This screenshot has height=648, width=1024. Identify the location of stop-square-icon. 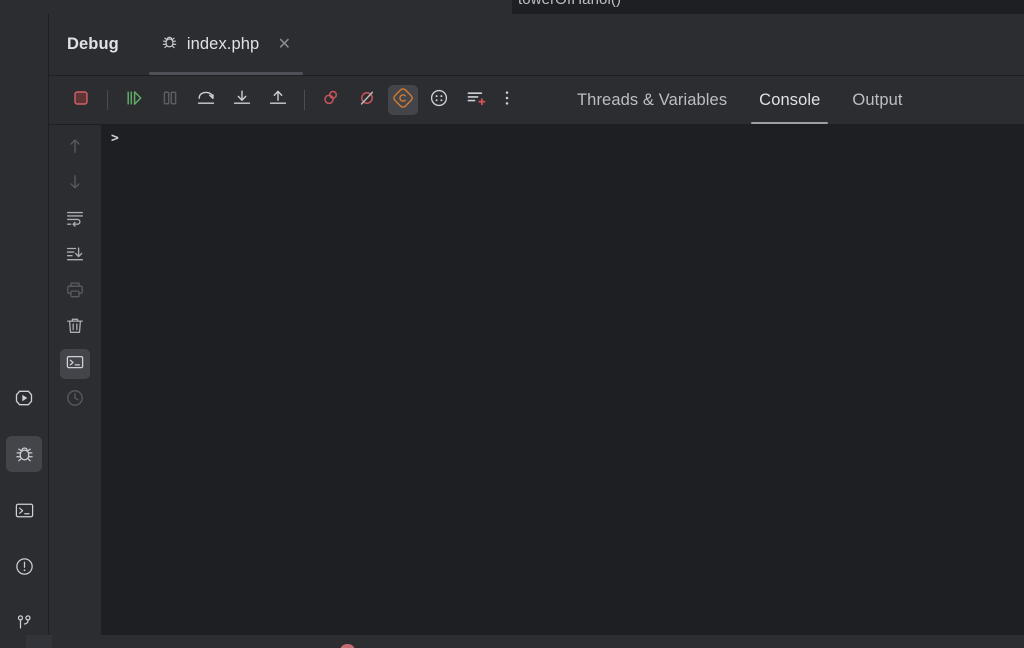
(81, 100).